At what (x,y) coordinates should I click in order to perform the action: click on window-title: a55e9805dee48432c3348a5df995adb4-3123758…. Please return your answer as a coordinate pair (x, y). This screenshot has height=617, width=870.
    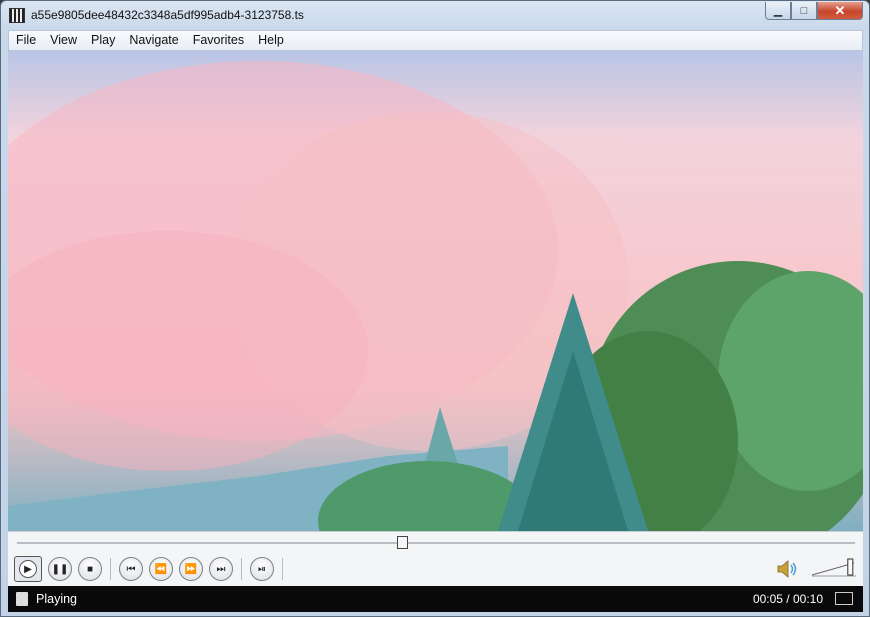
    Looking at the image, I should click on (167, 15).